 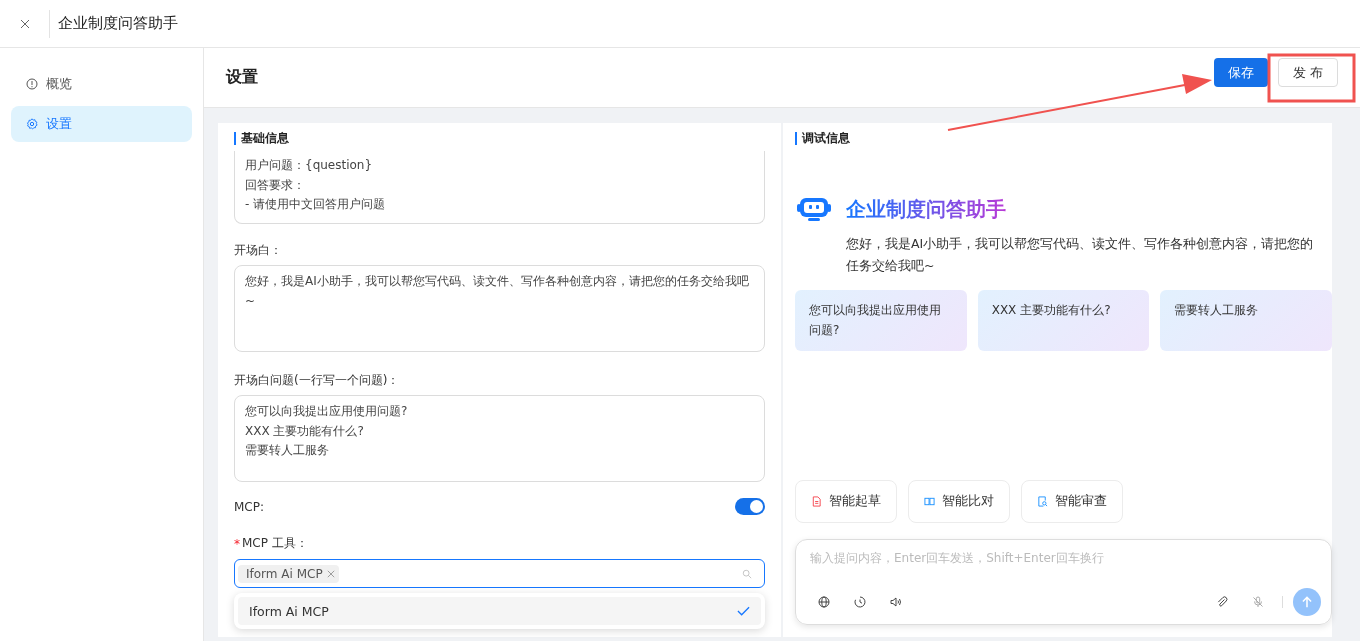 What do you see at coordinates (743, 611) in the screenshot?
I see `check-icon` at bounding box center [743, 611].